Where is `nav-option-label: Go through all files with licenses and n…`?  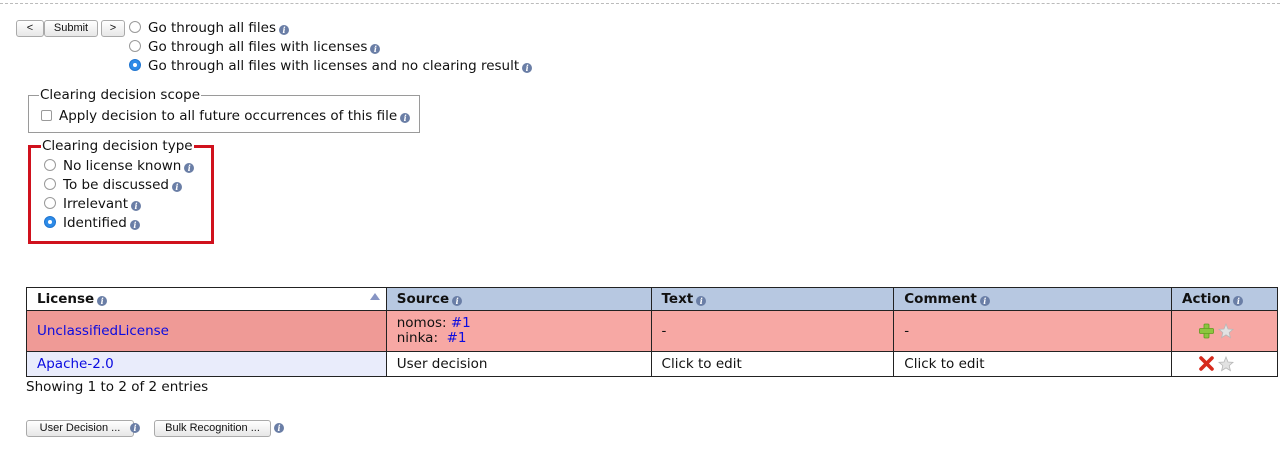
nav-option-label: Go through all files with licenses and n… is located at coordinates (334, 66).